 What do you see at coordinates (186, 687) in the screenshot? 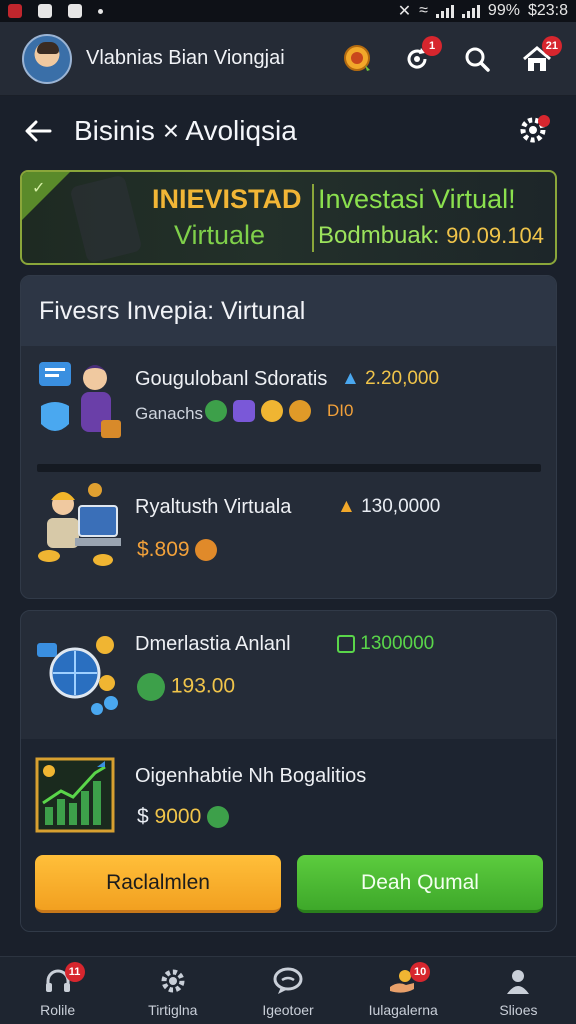
I see `item-value: 193.00` at bounding box center [186, 687].